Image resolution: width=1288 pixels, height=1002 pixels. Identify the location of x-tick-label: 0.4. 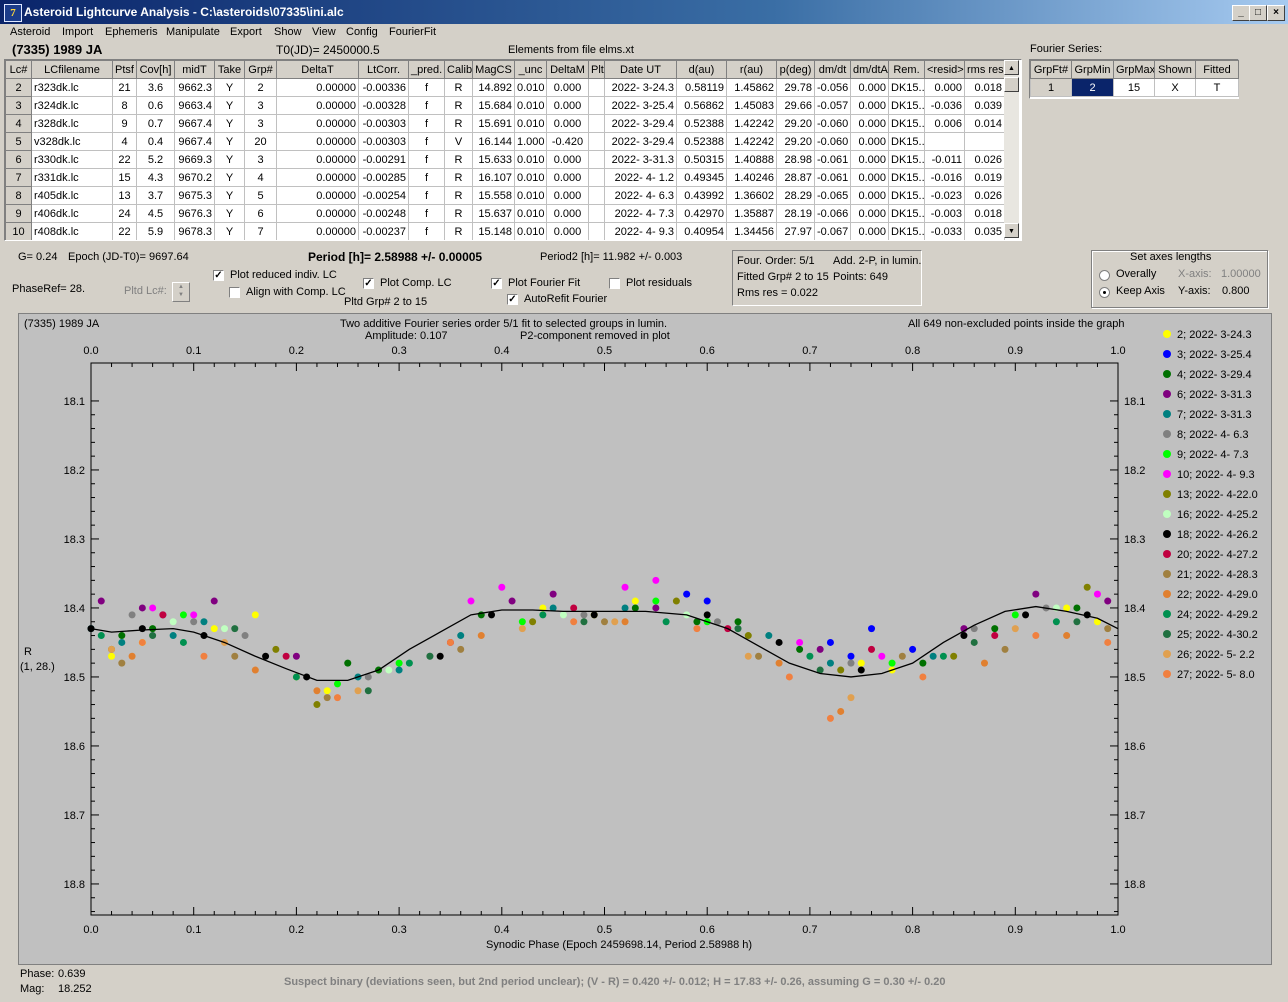
(501, 930).